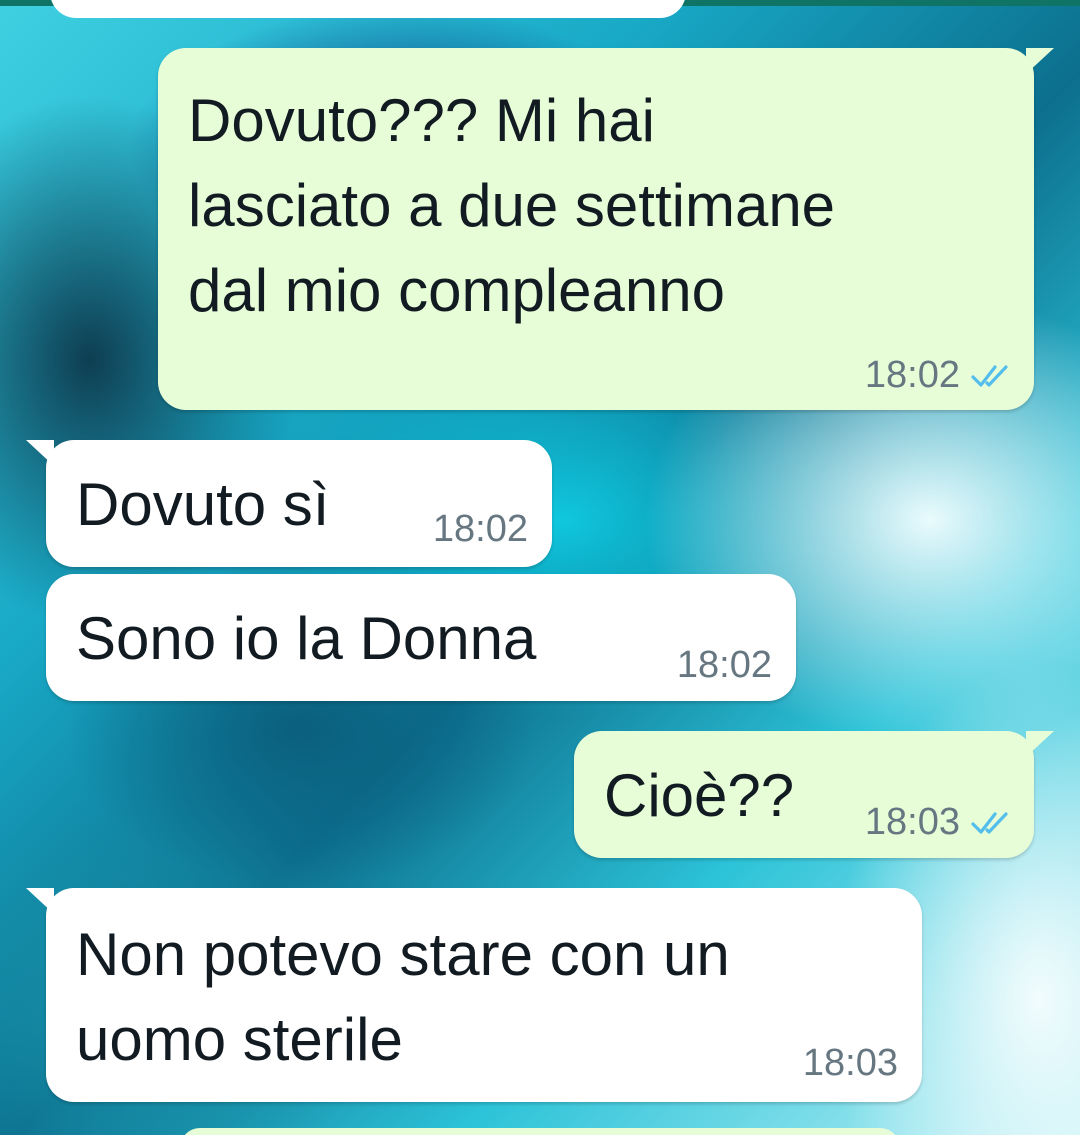 This screenshot has height=1135, width=1080. Describe the element at coordinates (814, 794) in the screenshot. I see `message-bubble-outgoing: Cioè?? 18:03` at that location.